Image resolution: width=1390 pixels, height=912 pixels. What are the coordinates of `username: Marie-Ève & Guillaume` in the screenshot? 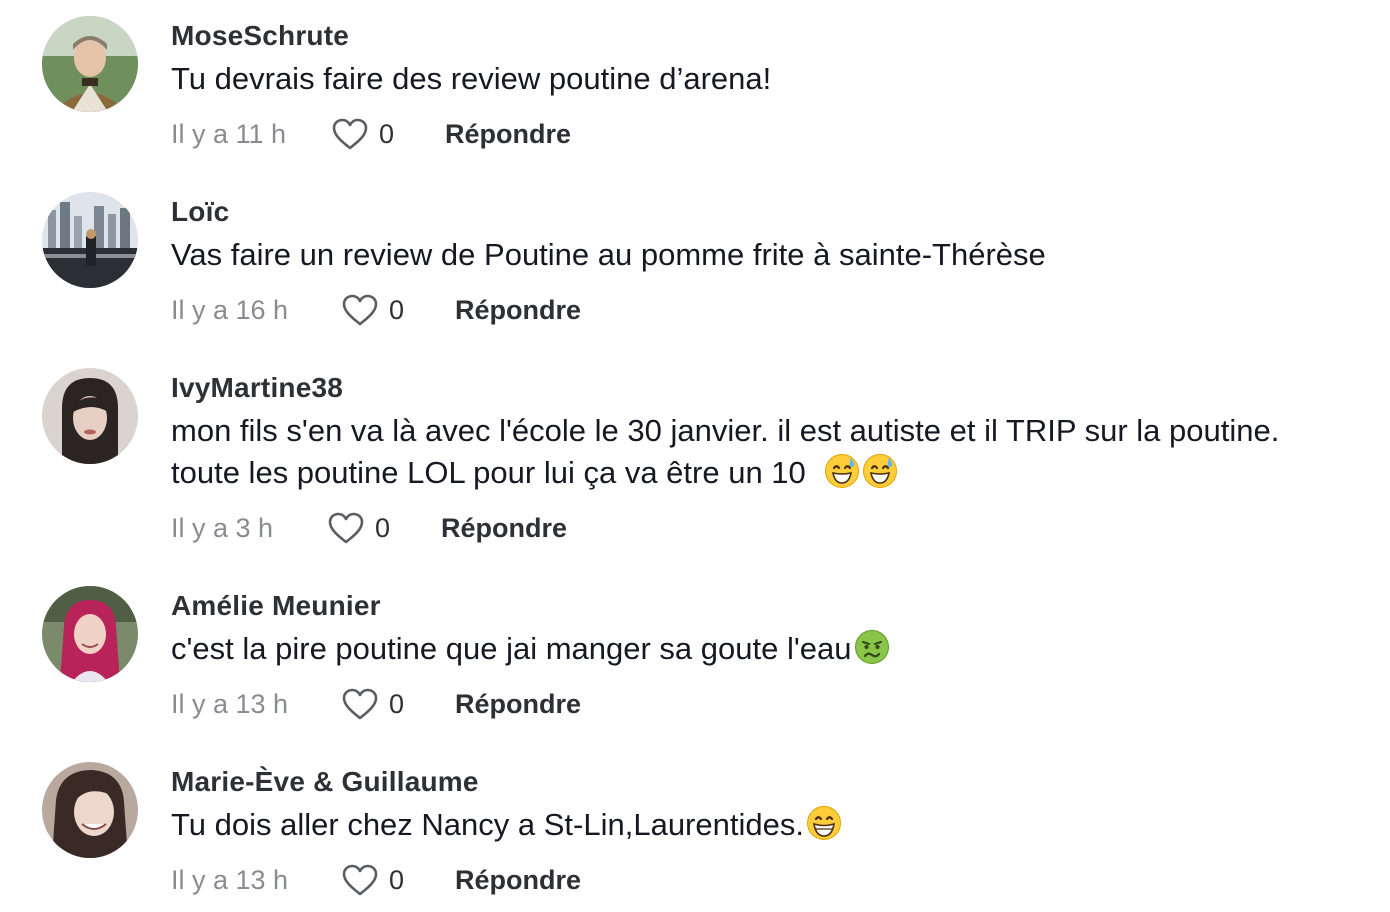 It's located at (325, 782).